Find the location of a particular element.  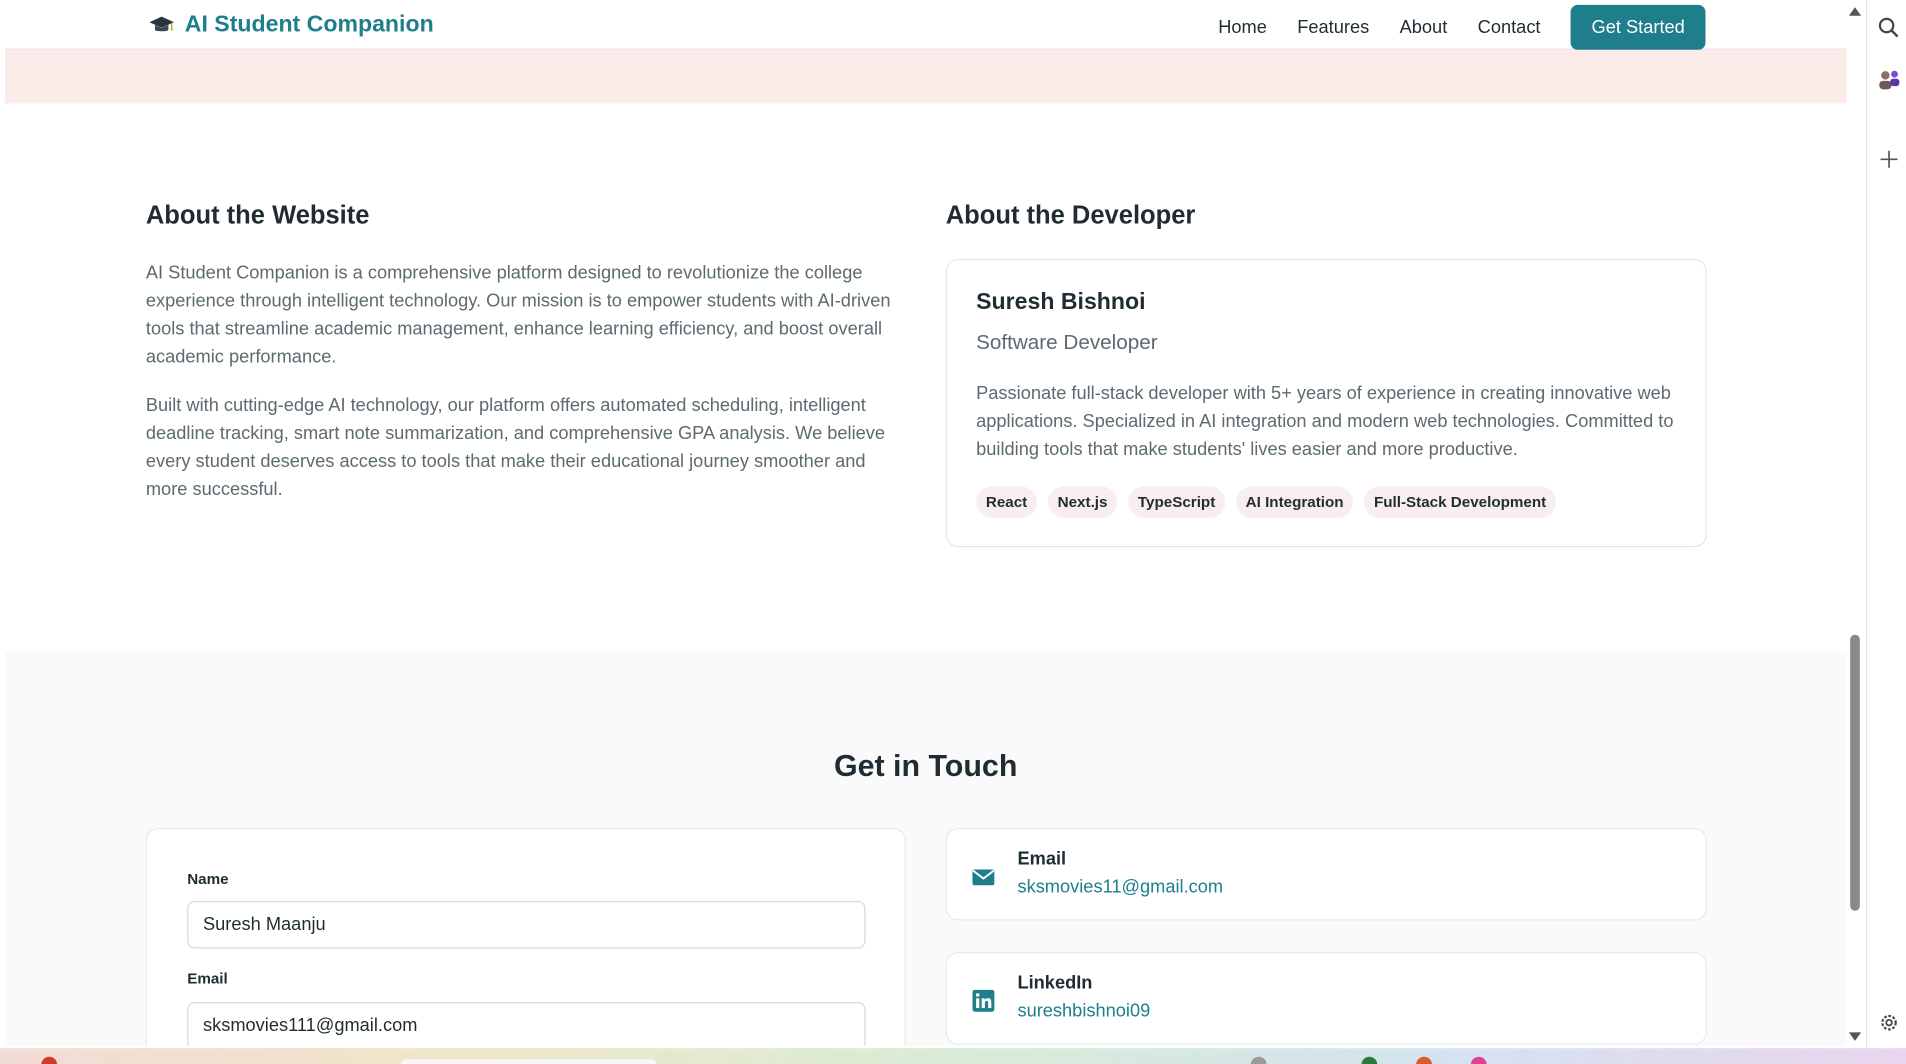

envelope-icon is located at coordinates (983, 877).